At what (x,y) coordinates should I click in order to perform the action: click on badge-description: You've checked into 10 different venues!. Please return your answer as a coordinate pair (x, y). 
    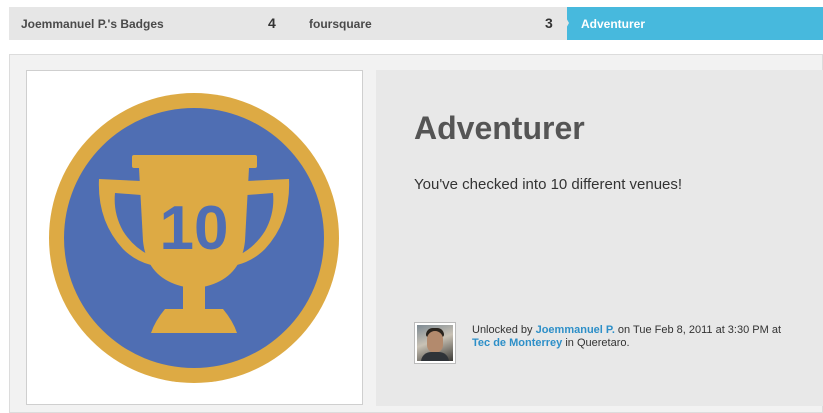
    Looking at the image, I should click on (548, 184).